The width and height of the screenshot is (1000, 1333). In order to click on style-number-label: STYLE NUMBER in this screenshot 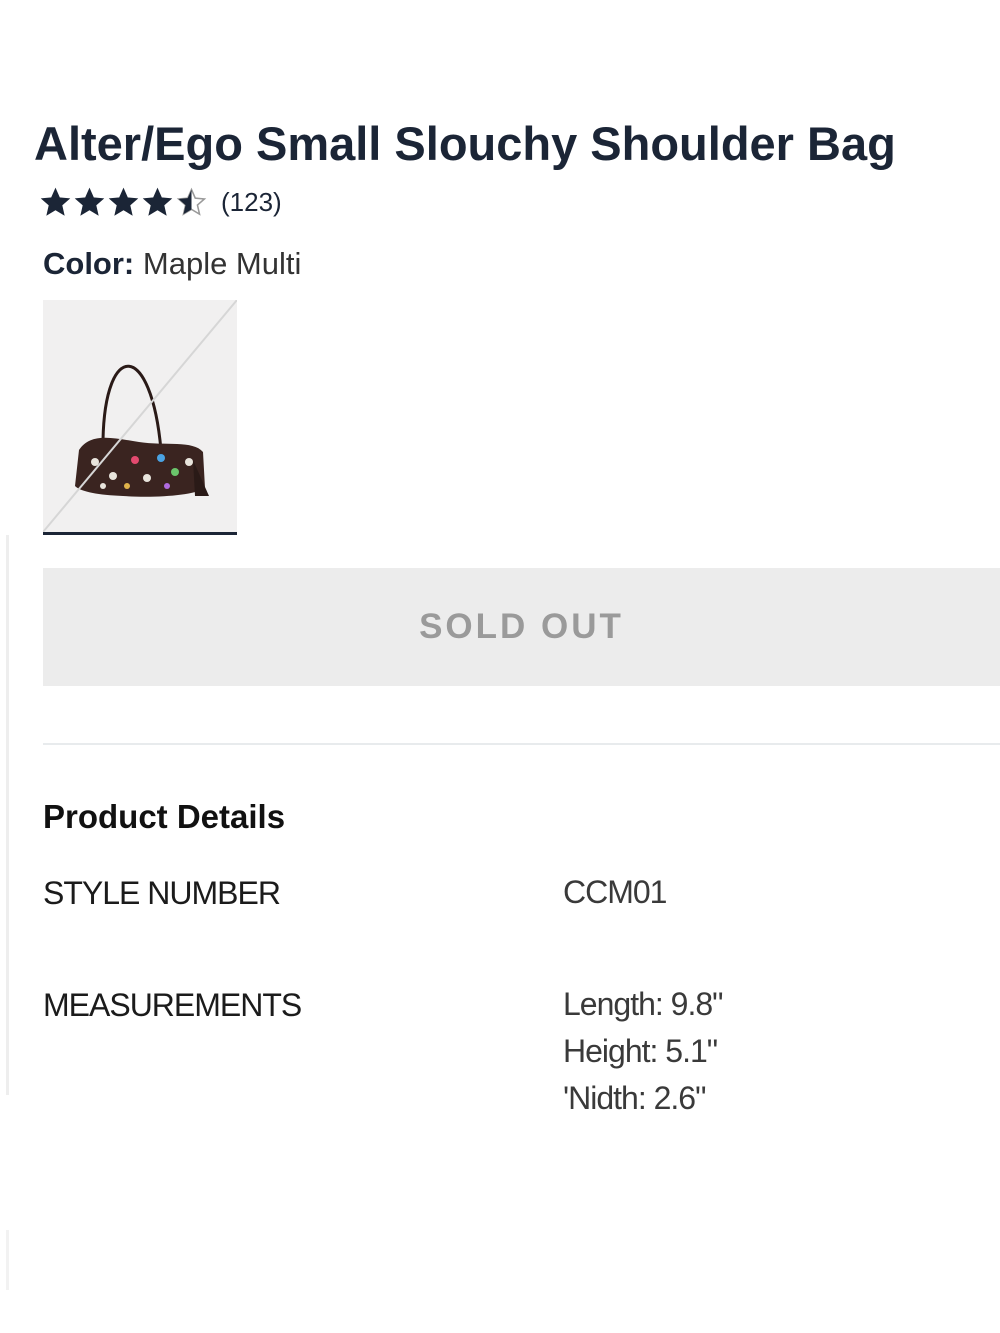, I will do `click(162, 893)`.